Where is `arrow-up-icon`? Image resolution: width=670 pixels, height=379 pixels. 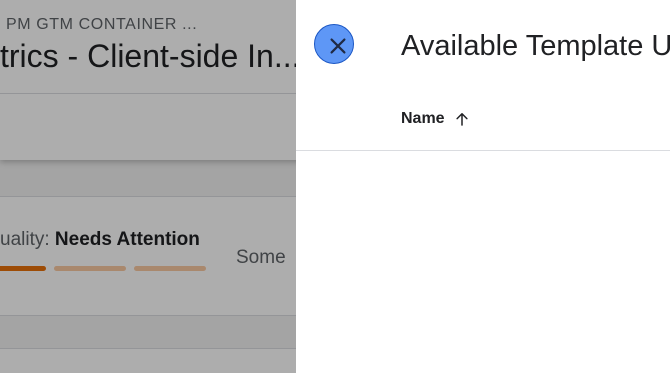 arrow-up-icon is located at coordinates (461, 119).